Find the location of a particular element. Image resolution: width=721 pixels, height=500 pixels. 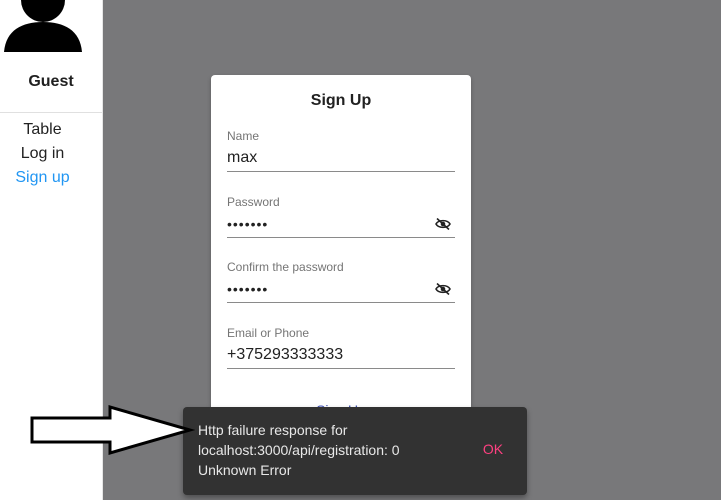

snackbar-ok-button: OK is located at coordinates (493, 449).